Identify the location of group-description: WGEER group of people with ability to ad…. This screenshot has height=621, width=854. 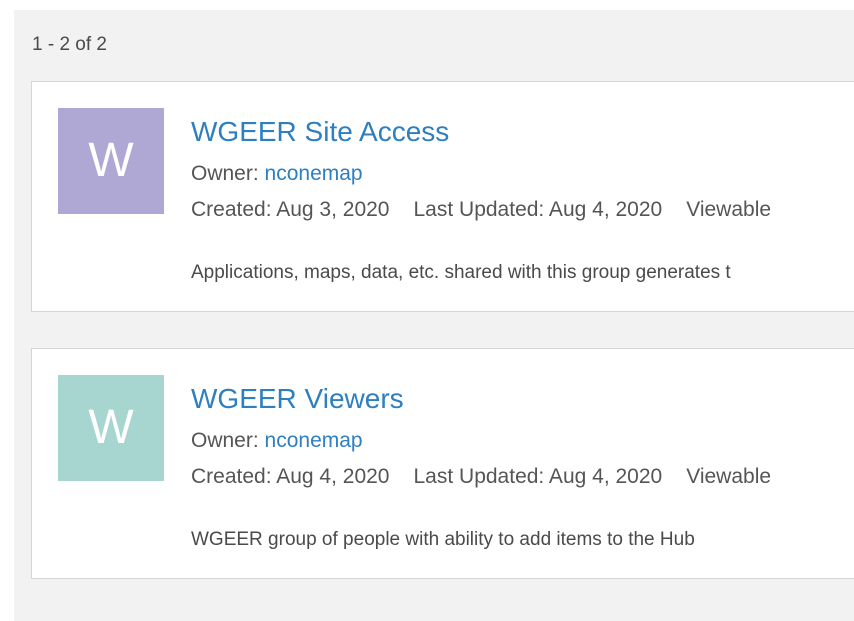
(443, 539).